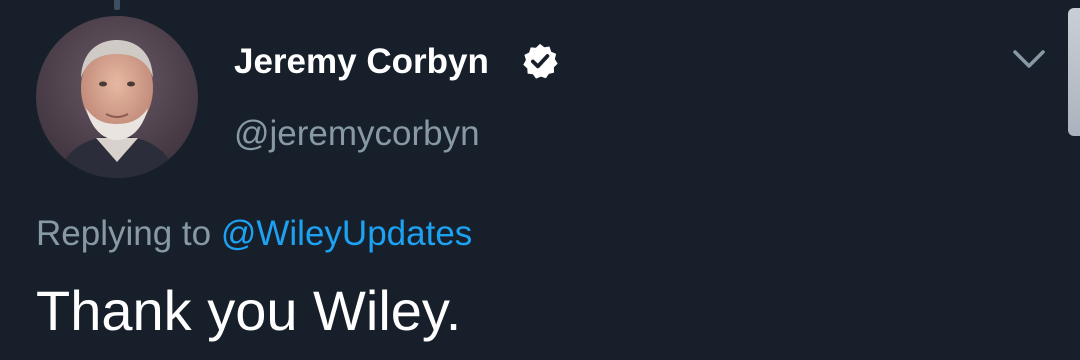  Describe the element at coordinates (346, 233) in the screenshot. I see `reply-mention-link: @WileyUpdates` at that location.